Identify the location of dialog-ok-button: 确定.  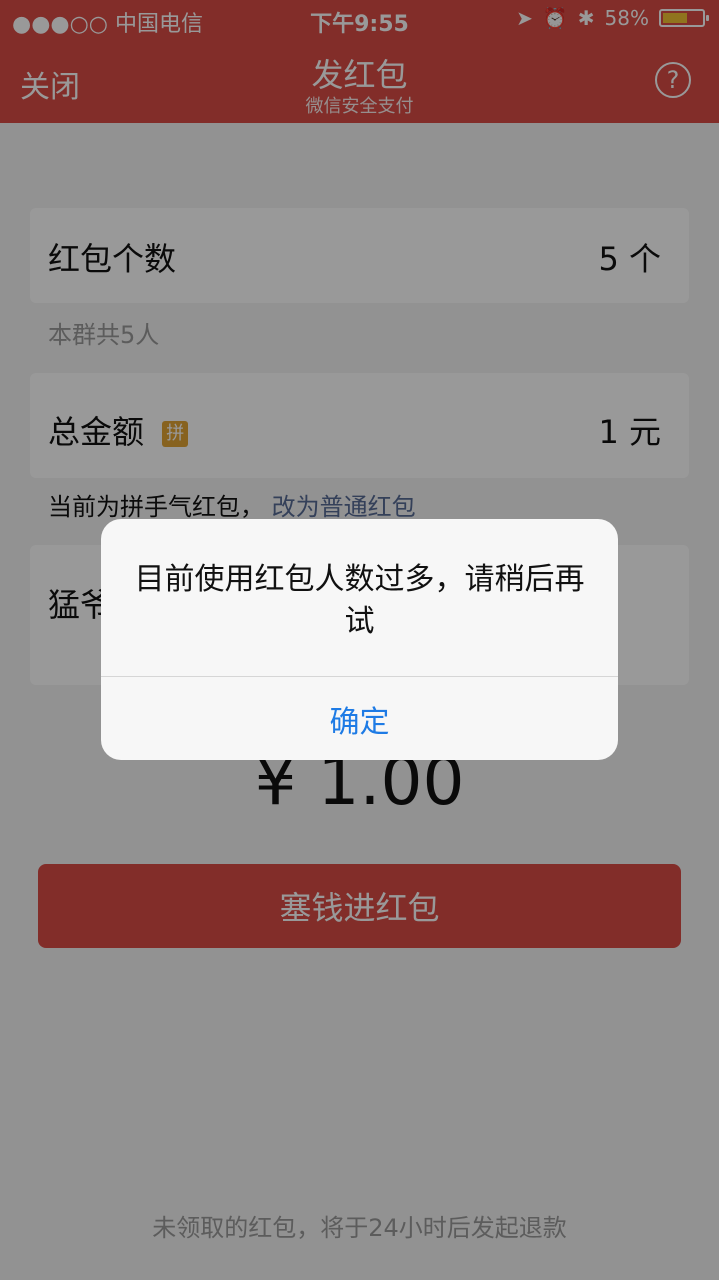
(359, 718).